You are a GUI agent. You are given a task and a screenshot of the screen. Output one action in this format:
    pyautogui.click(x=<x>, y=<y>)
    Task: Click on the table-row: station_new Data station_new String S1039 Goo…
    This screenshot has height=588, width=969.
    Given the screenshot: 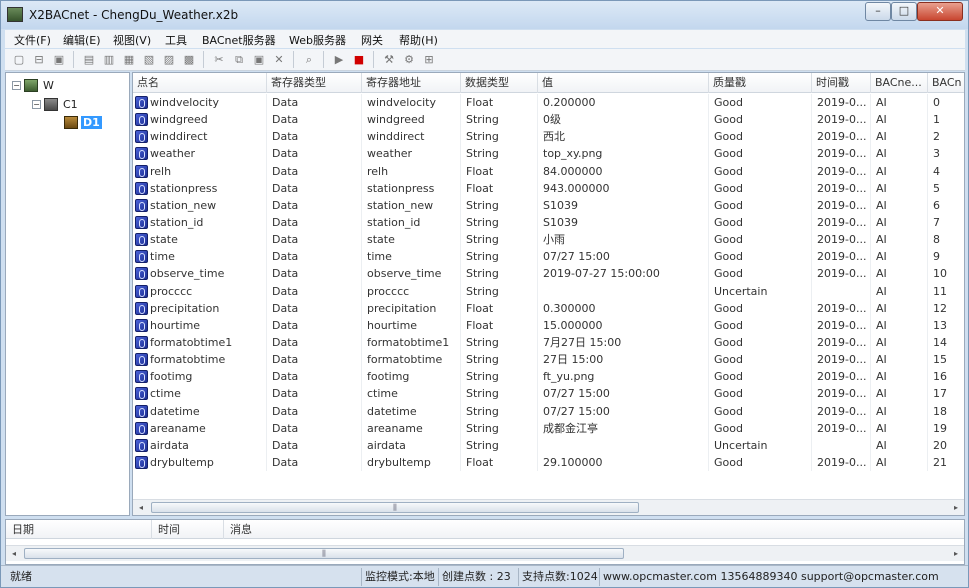 What is the action you would take?
    pyautogui.click(x=548, y=205)
    